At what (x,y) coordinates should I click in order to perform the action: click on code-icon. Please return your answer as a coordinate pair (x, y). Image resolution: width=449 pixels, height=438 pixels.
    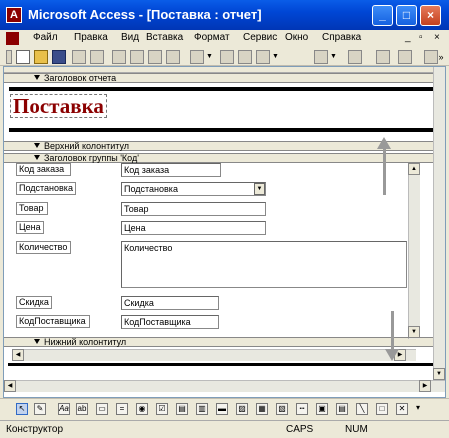
    Looking at the image, I should click on (321, 57).